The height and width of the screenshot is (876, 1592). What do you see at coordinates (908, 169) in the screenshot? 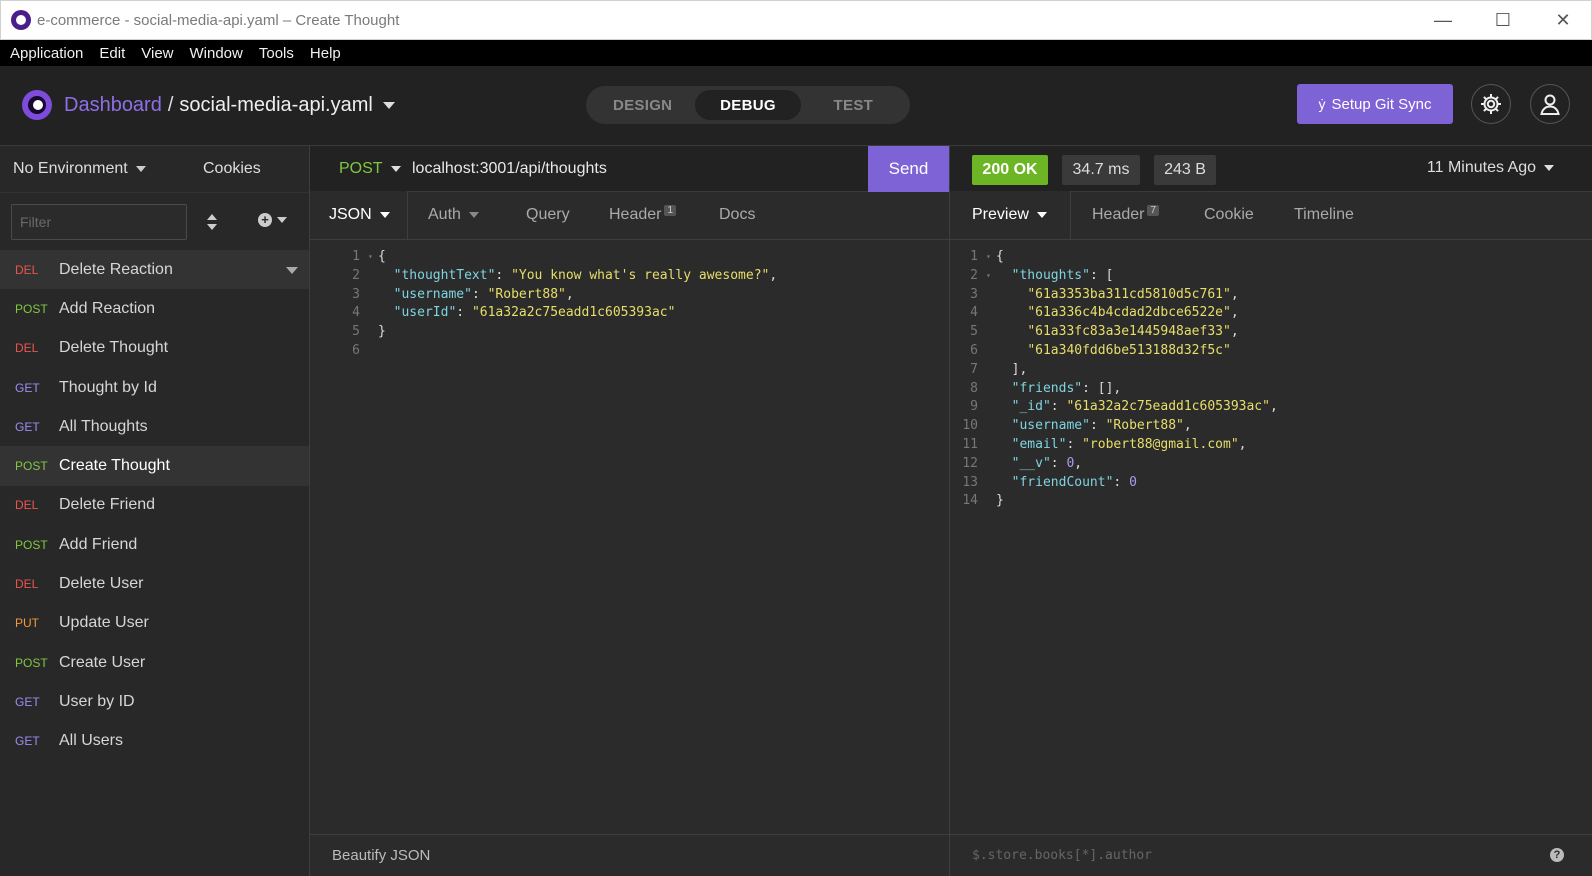
I see `send-button: Send` at bounding box center [908, 169].